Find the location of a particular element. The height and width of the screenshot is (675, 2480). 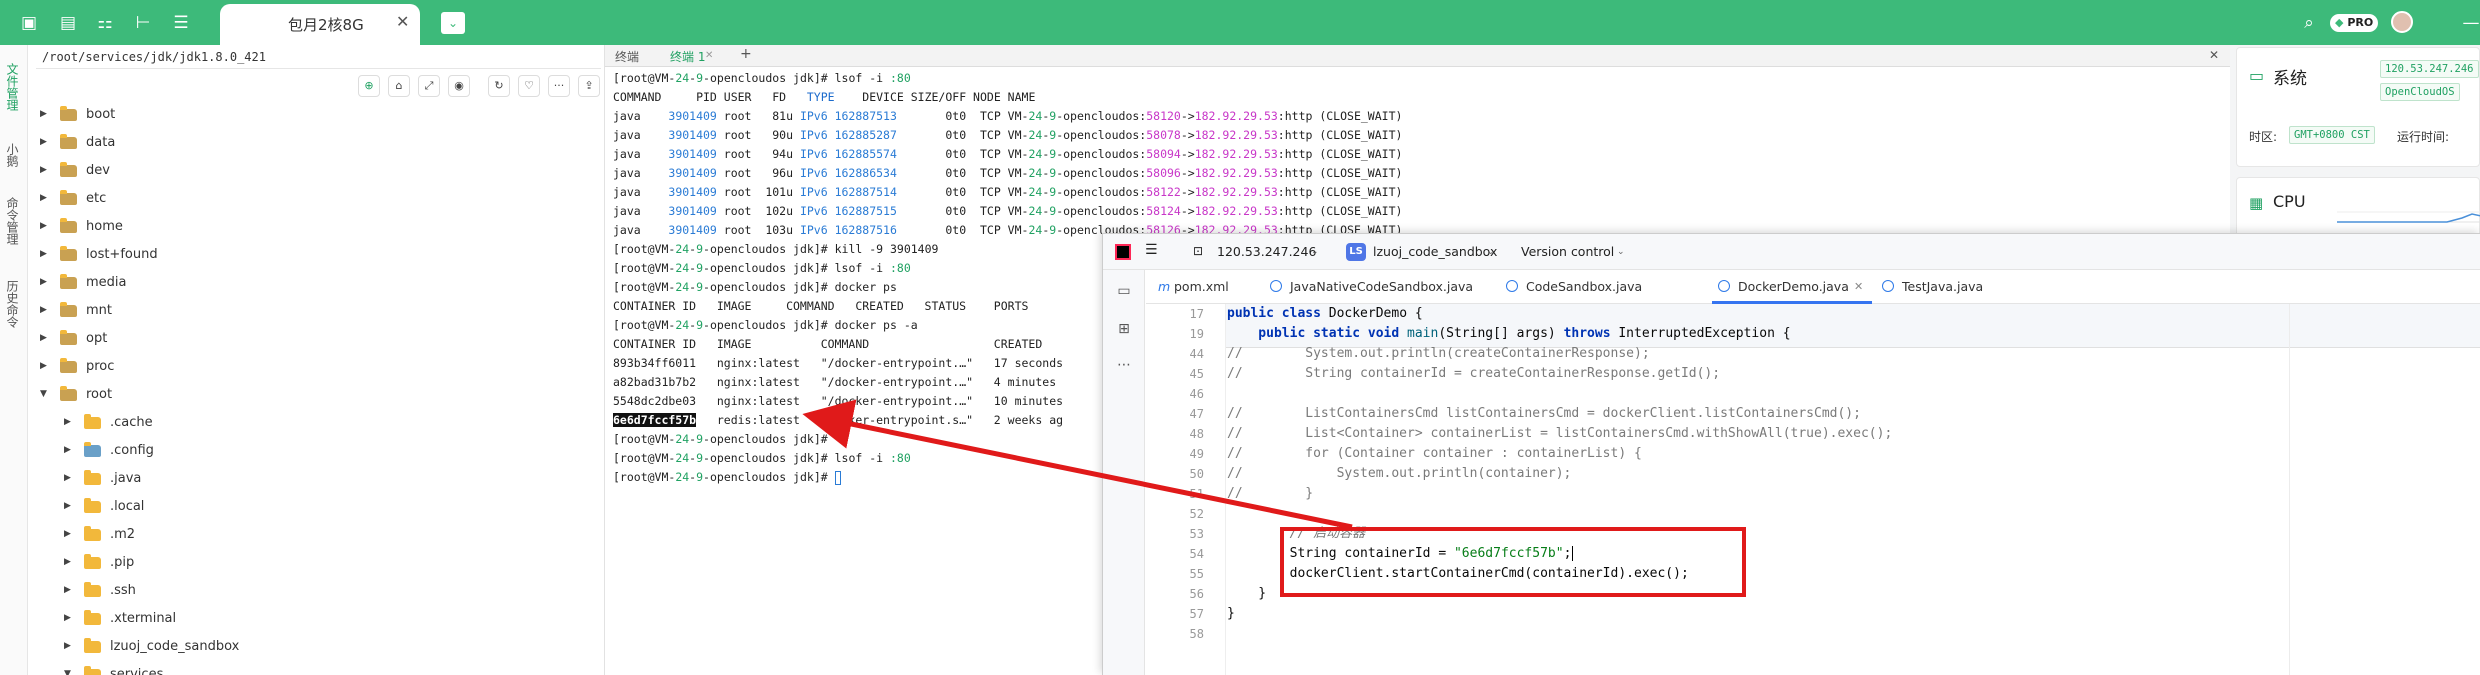

tree-item-home: ▶ home is located at coordinates (316, 227).